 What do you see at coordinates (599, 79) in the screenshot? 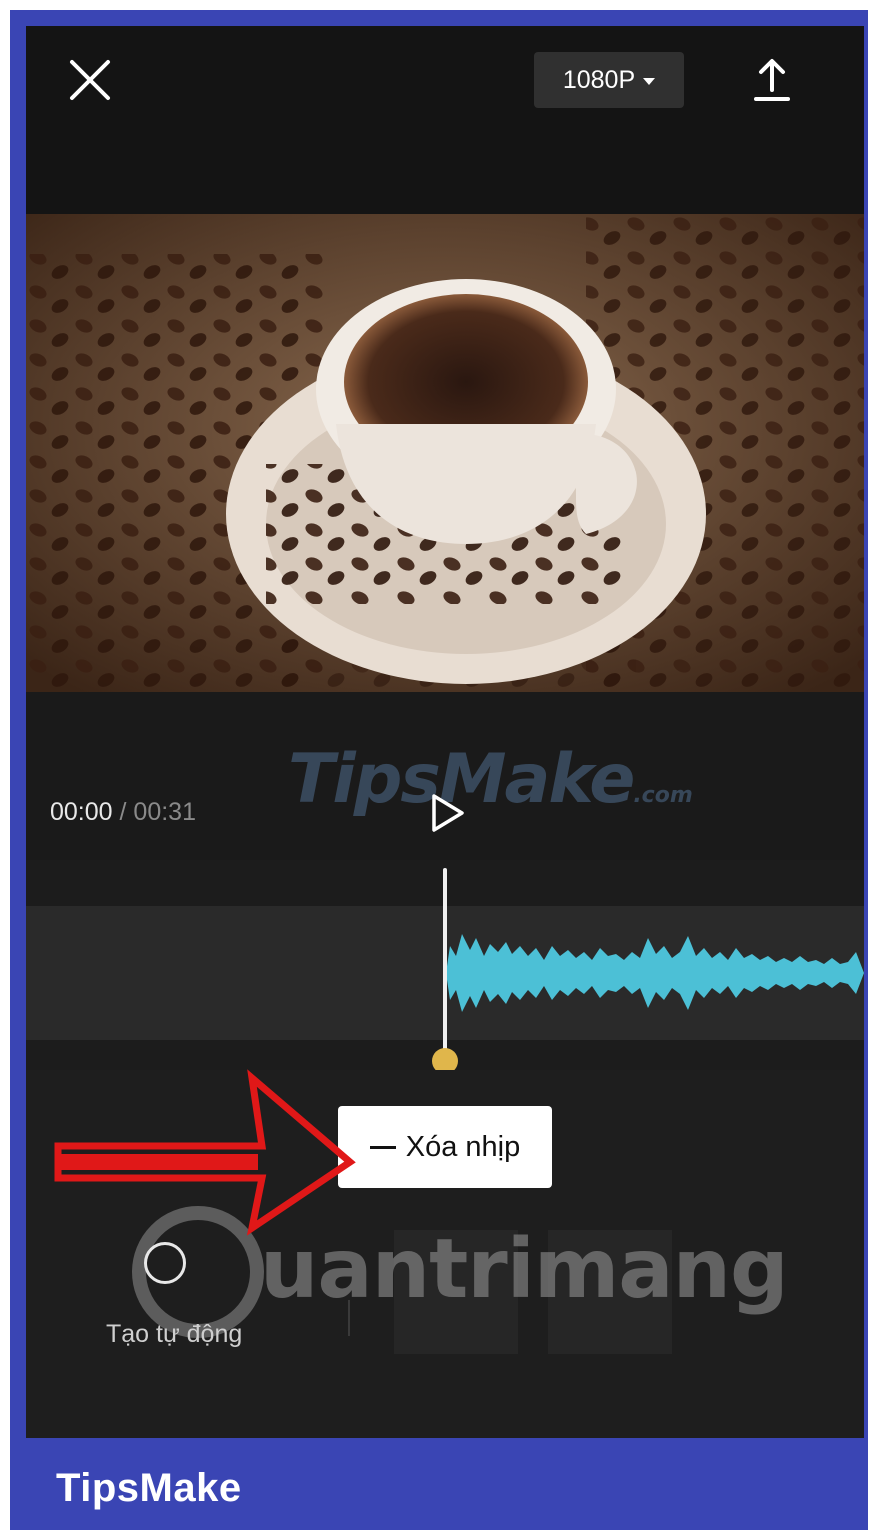
I see `resolution-label: 1080P` at bounding box center [599, 79].